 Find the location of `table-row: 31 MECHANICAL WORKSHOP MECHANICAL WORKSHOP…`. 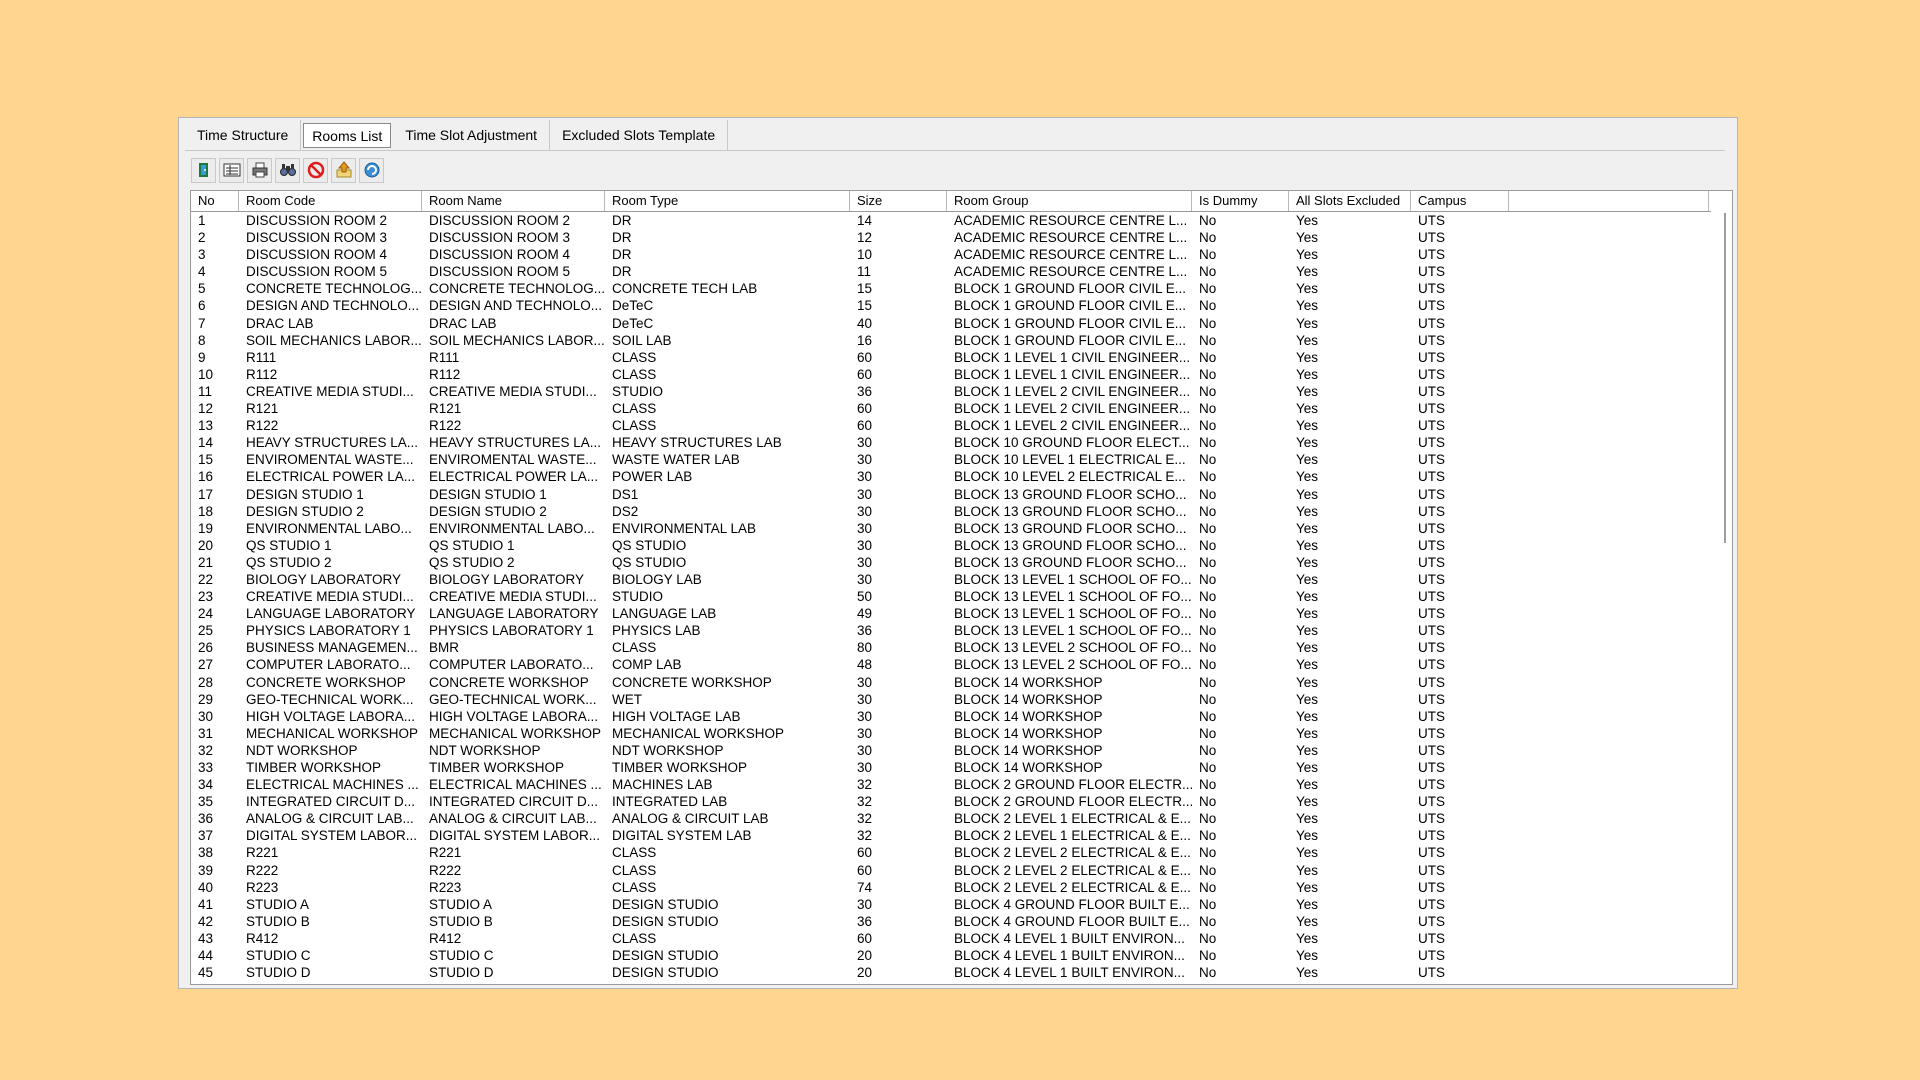

table-row: 31 MECHANICAL WORKSHOP MECHANICAL WORKSHOP… is located at coordinates (951, 733).